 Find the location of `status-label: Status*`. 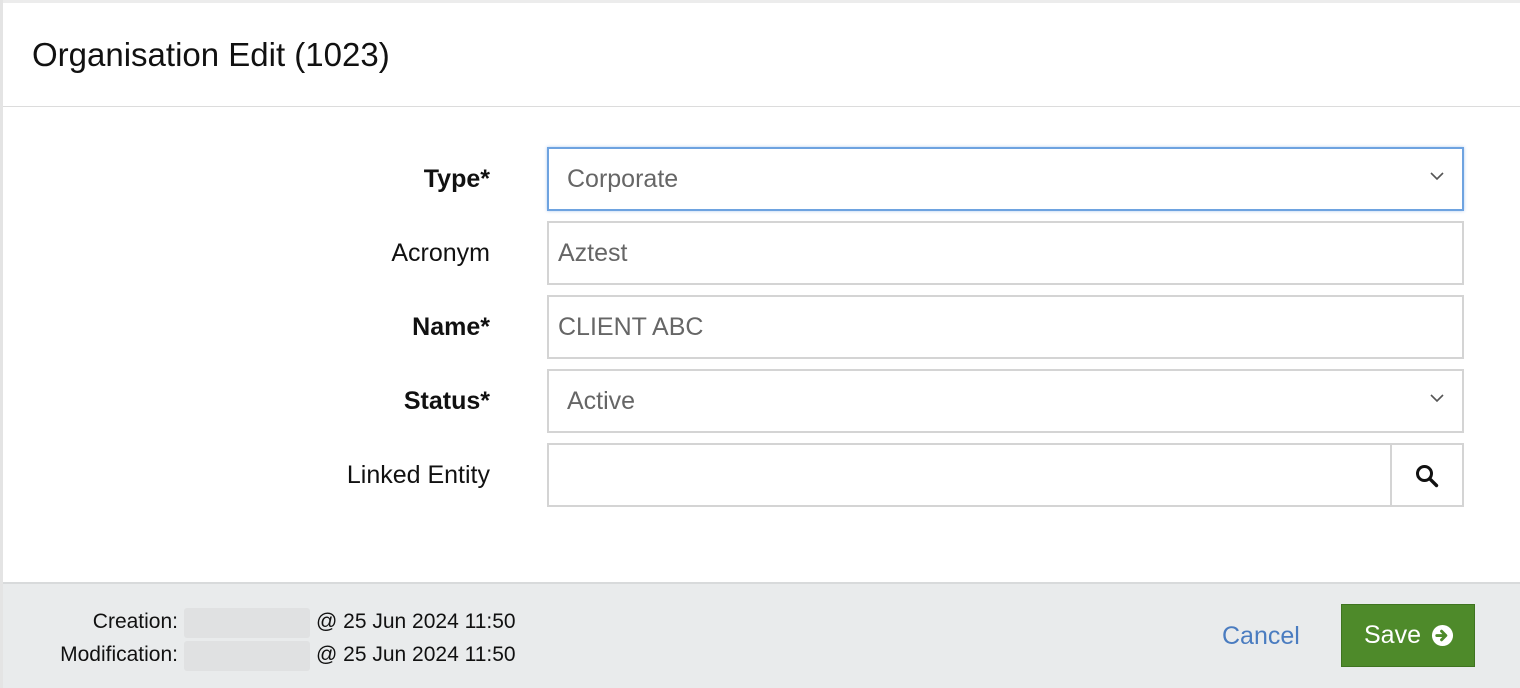

status-label: Status* is located at coordinates (446, 401).